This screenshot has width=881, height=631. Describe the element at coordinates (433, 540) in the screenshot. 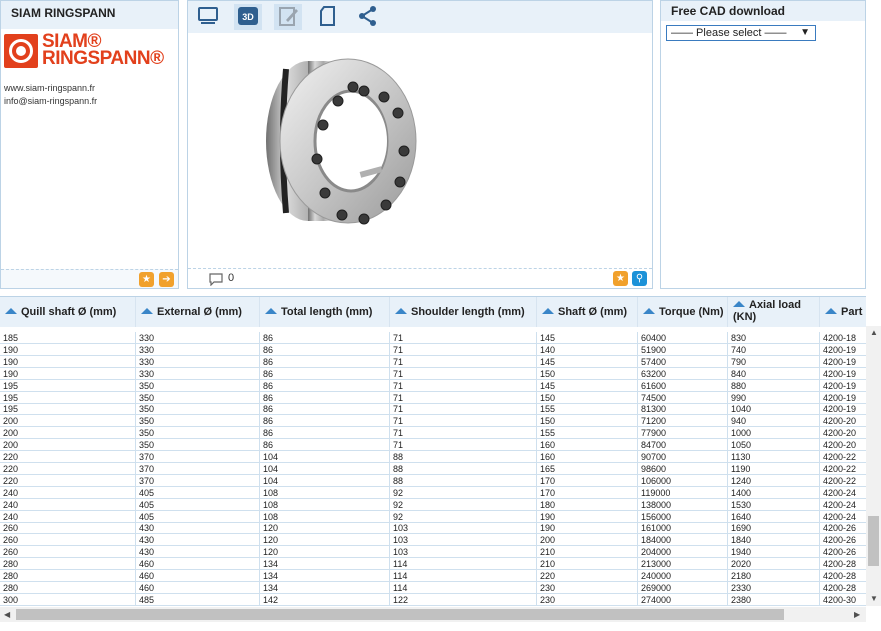

I see `table-row: 260 430 120 103 200 184000 1840 4200-26` at that location.